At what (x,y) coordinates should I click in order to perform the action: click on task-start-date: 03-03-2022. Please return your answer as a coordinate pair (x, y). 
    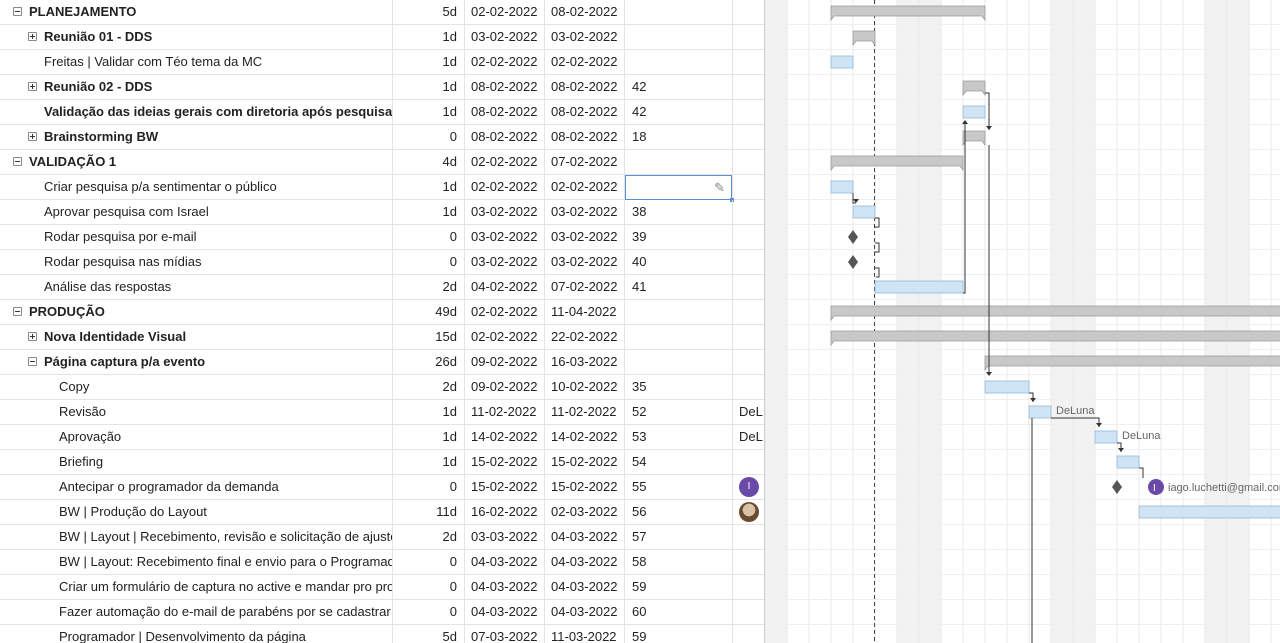
    Looking at the image, I should click on (505, 537).